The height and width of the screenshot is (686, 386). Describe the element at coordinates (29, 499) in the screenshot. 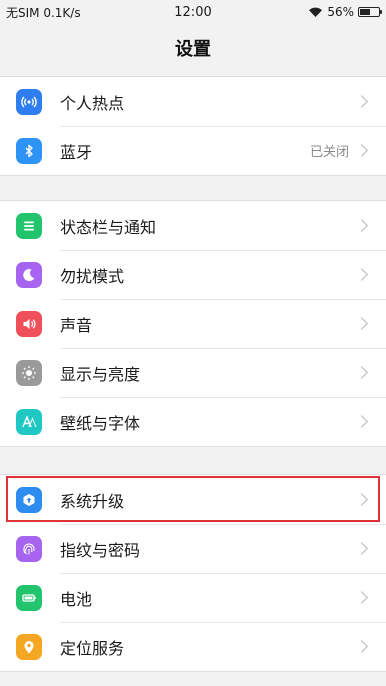

I see `system-upgrade-icon` at that location.